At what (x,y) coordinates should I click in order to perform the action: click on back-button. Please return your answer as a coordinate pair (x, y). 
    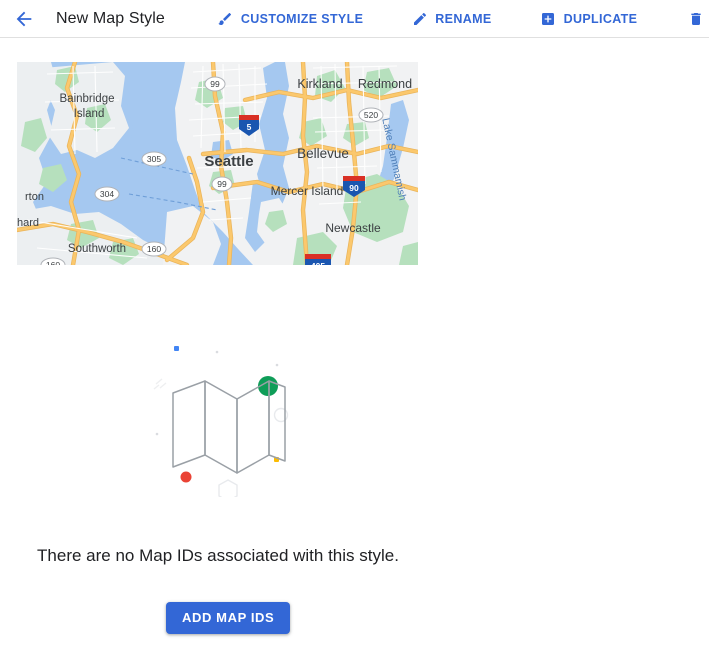
    Looking at the image, I should click on (24, 19).